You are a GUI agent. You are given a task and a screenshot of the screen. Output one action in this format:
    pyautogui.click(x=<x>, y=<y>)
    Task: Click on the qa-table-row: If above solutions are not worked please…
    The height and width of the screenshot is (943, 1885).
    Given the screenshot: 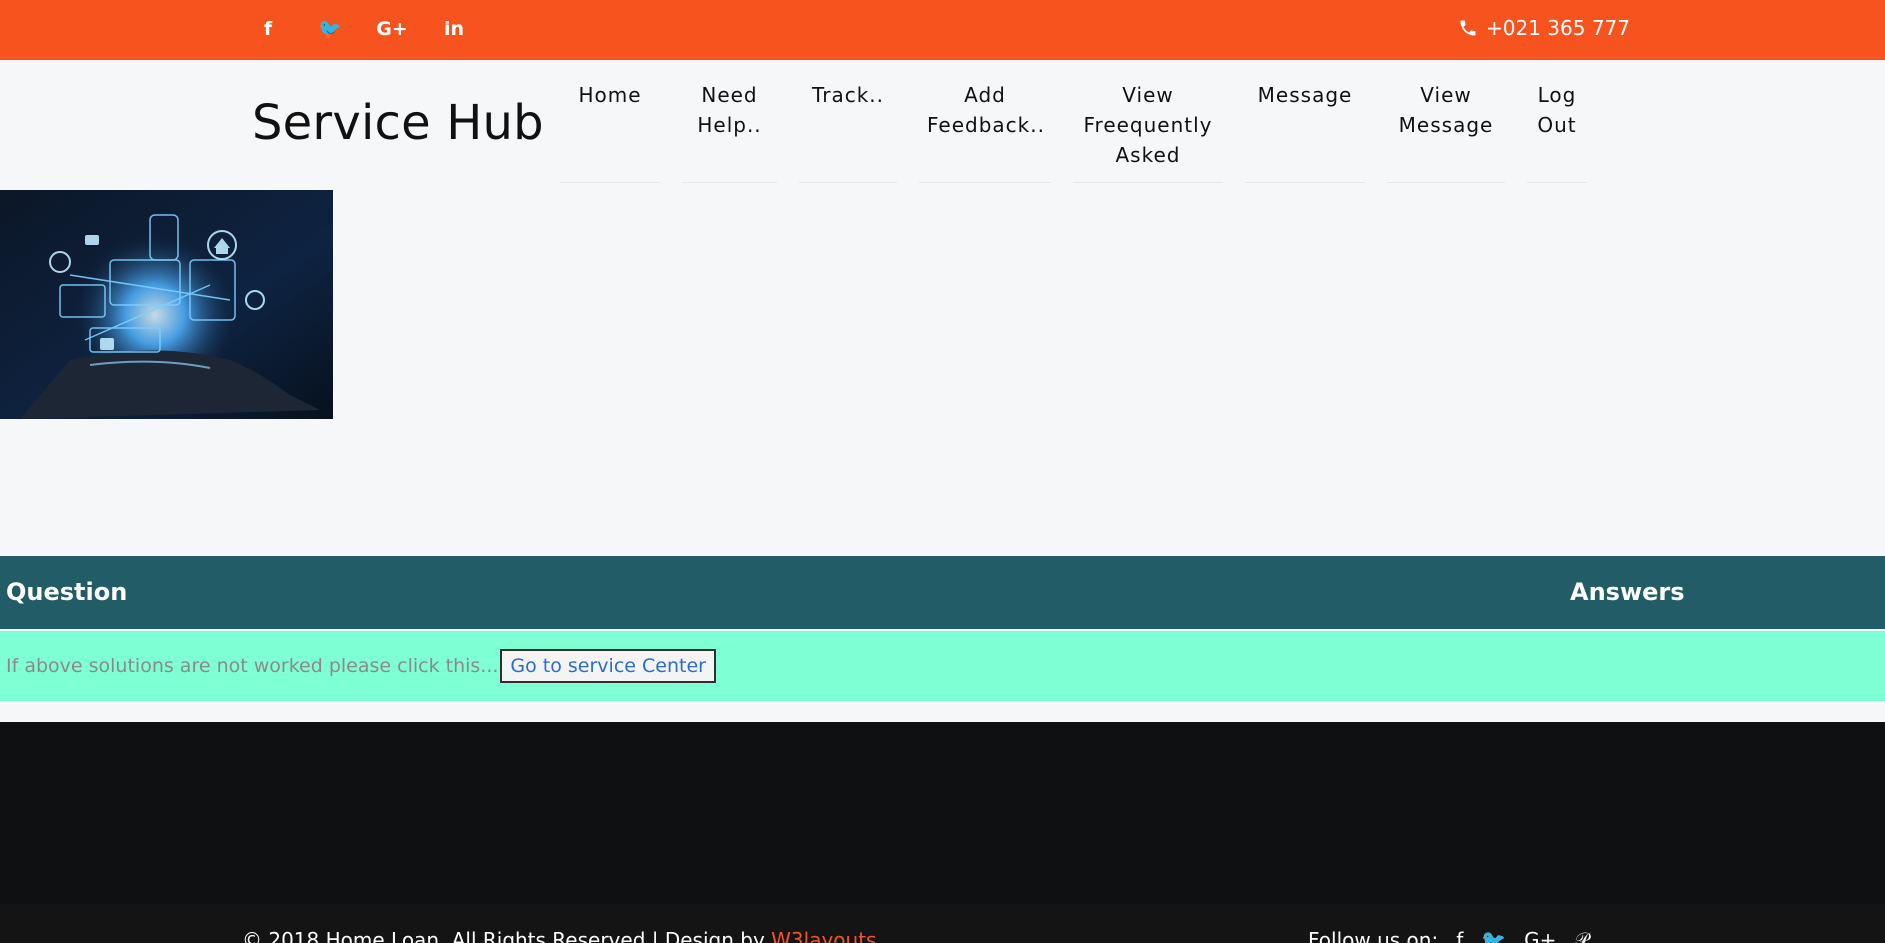 What is the action you would take?
    pyautogui.click(x=942, y=666)
    